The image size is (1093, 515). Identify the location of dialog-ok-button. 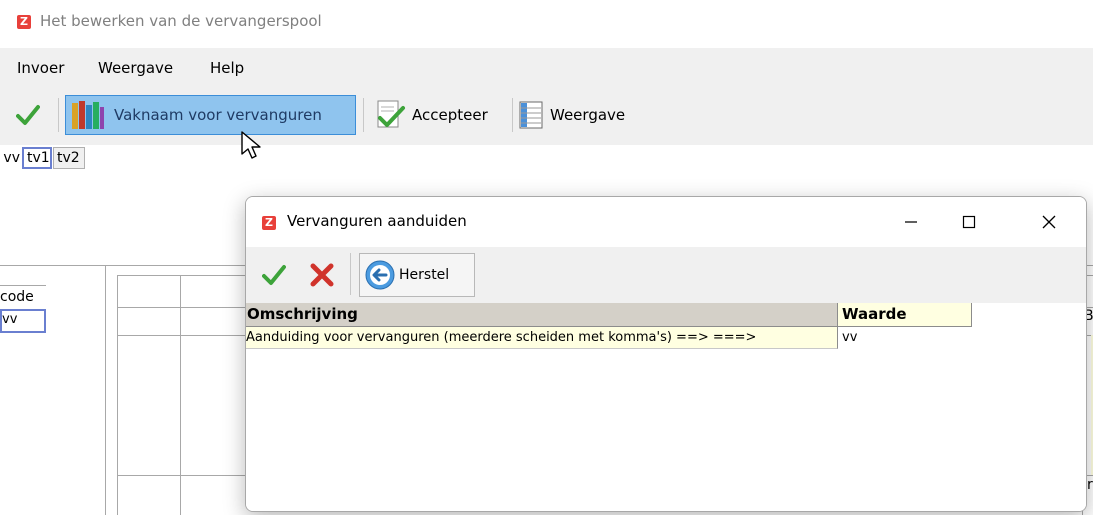
(274, 275).